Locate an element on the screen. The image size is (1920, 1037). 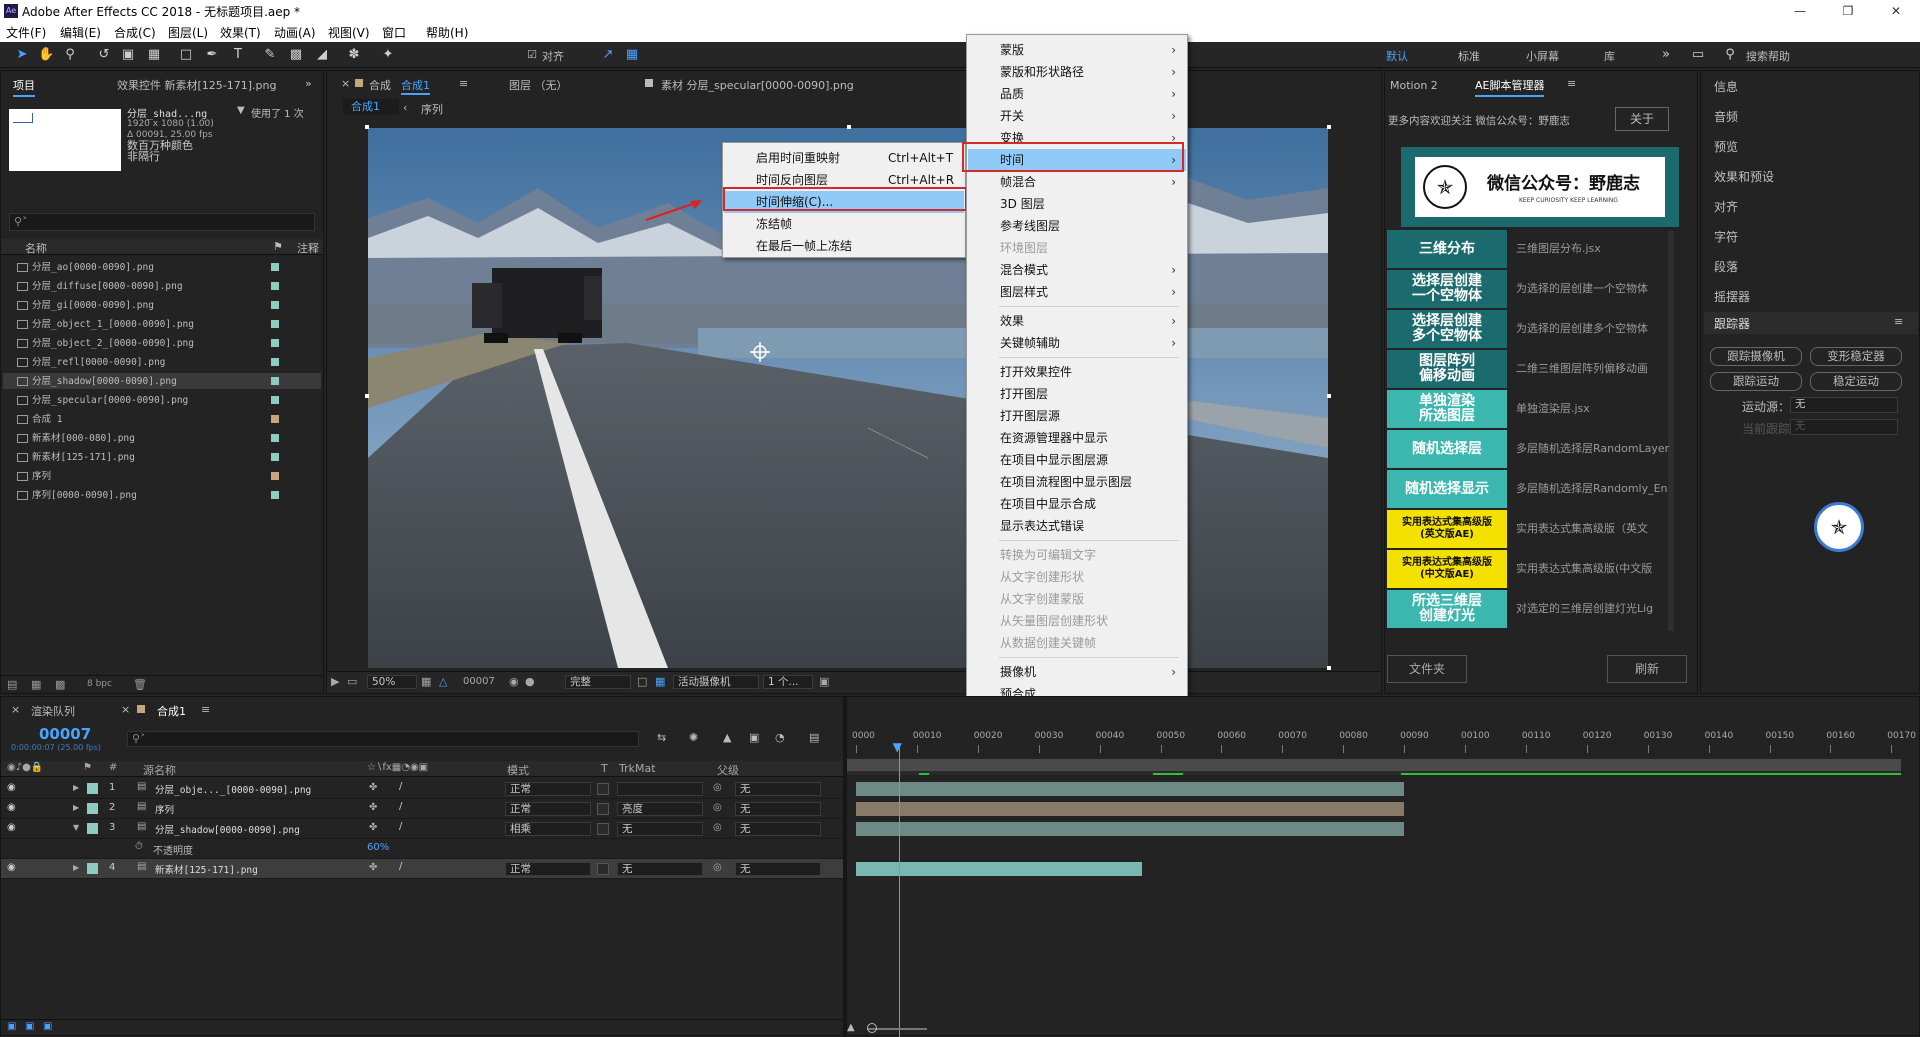
project-item: 分层_object_2_[0000-0090].png is located at coordinates (162, 343).